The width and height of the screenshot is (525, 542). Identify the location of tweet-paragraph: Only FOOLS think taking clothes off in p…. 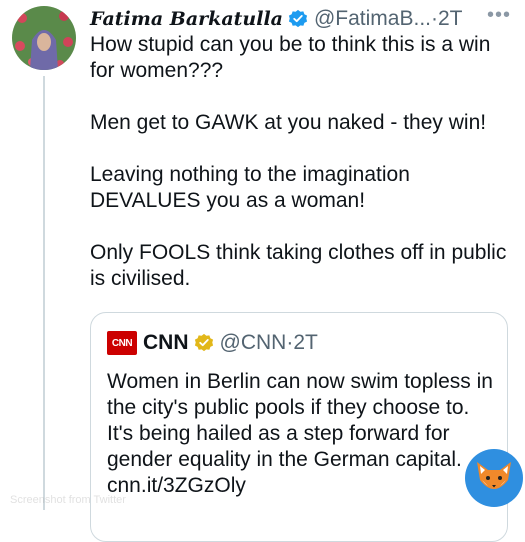
(298, 265).